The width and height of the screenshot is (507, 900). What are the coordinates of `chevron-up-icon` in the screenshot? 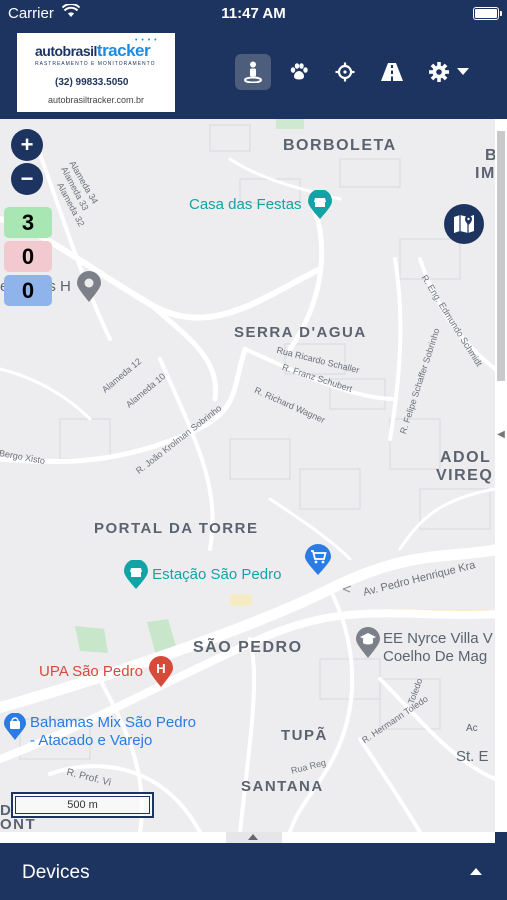 It's located at (253, 837).